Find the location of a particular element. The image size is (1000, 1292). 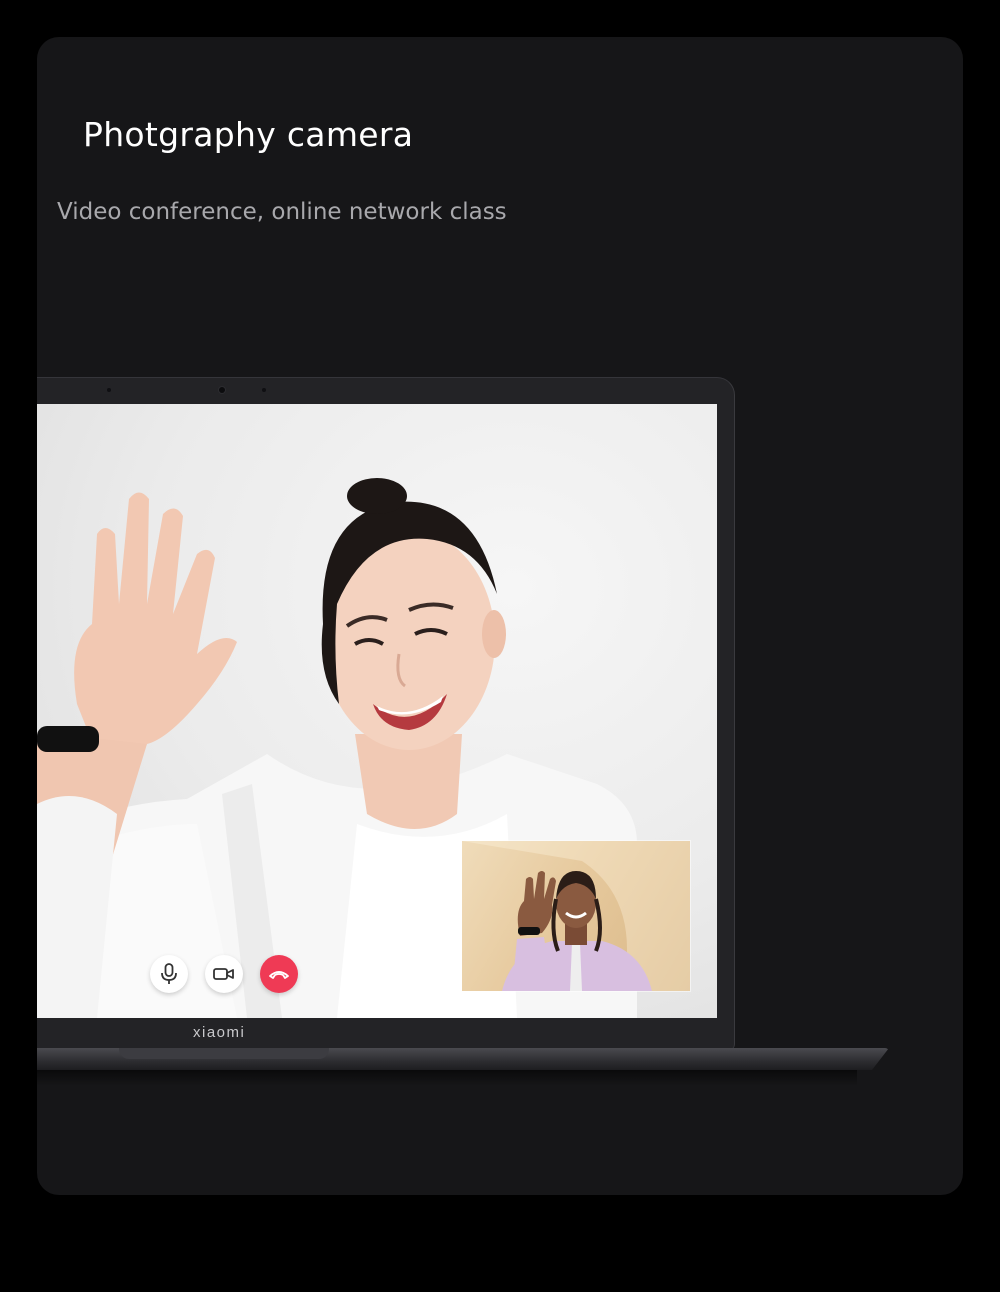

self-view-video is located at coordinates (576, 916).